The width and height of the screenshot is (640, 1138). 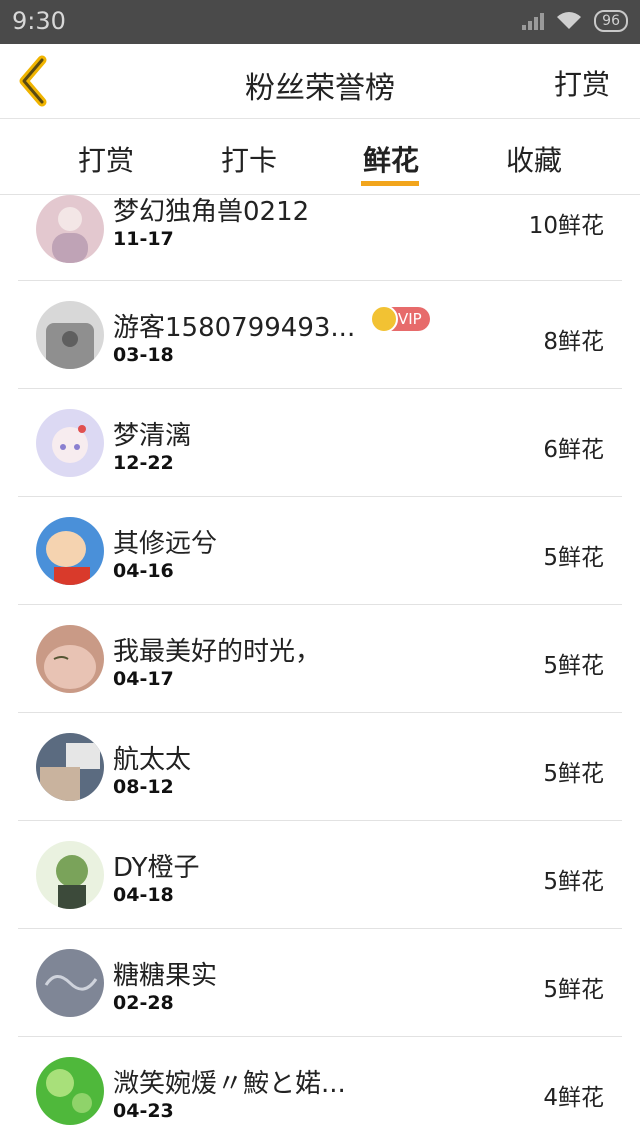 I want to click on fan-name: 糖糖果实, so click(x=165, y=976).